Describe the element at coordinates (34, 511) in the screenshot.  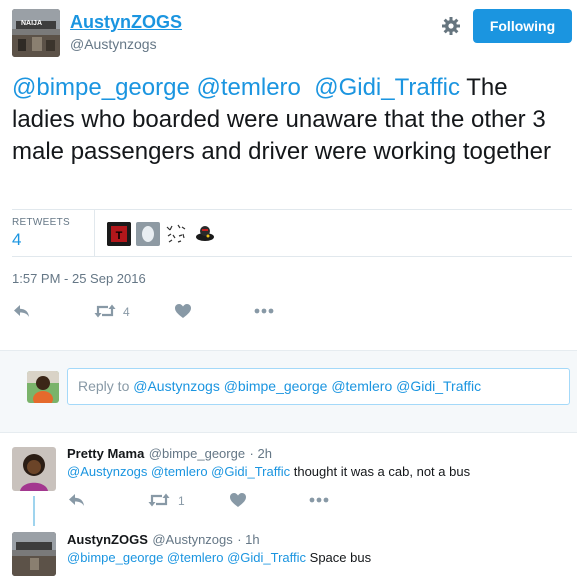
I see `thread-connector` at that location.